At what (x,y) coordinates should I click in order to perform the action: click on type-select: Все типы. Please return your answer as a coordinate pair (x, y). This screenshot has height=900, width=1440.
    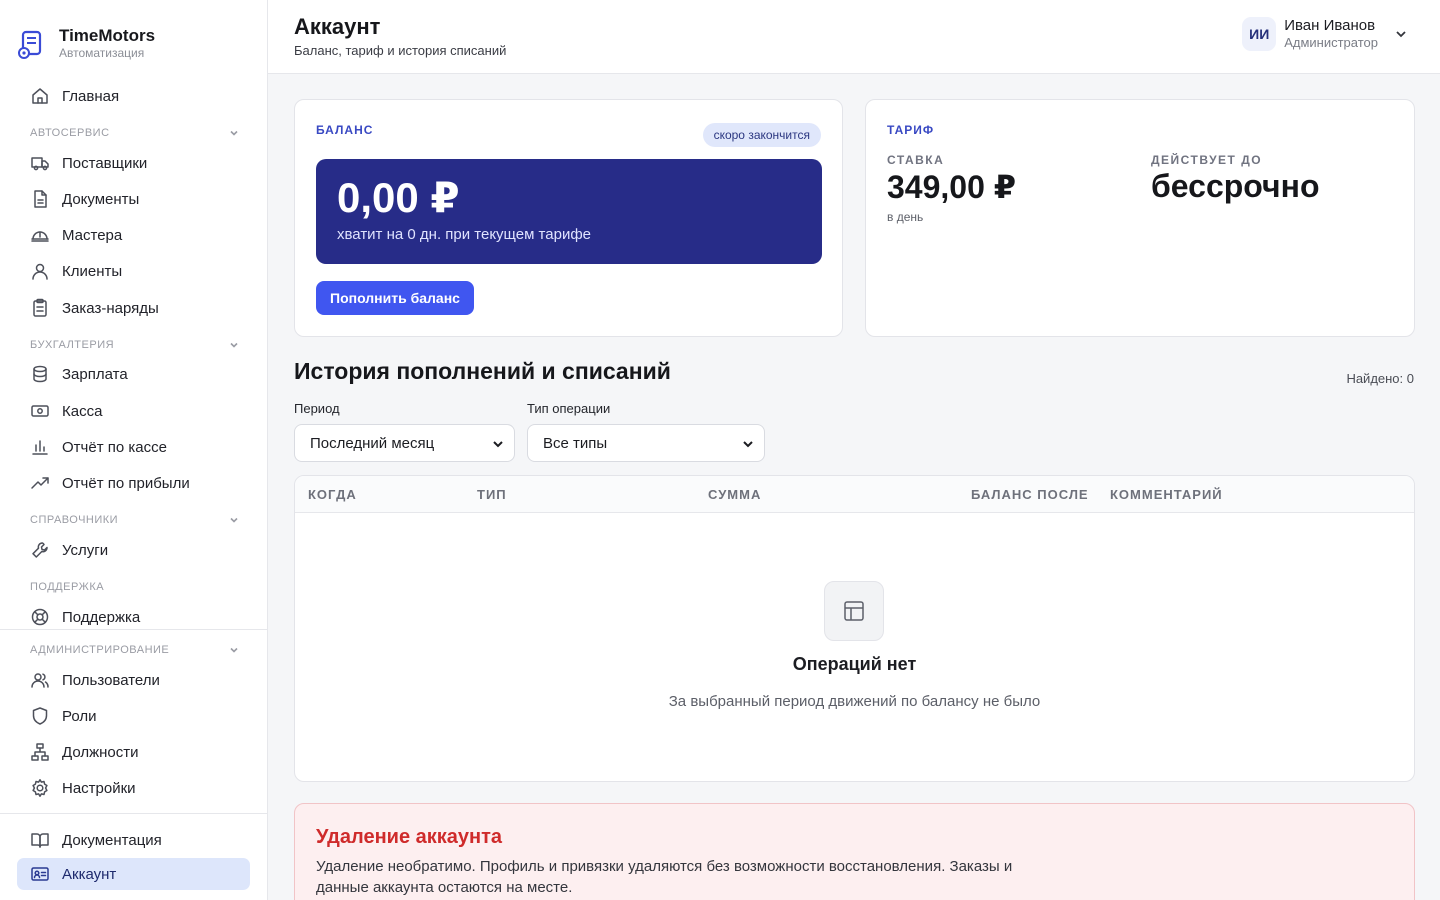
    Looking at the image, I should click on (646, 443).